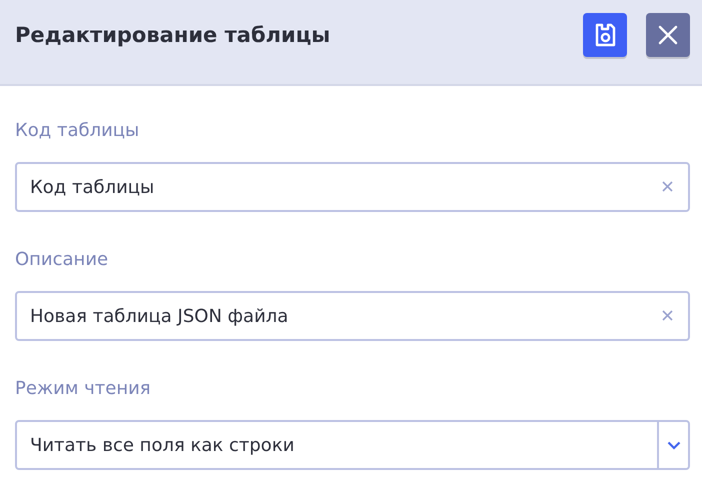  Describe the element at coordinates (352, 316) in the screenshot. I see `input-field: Новая таблица JSON файла` at that location.